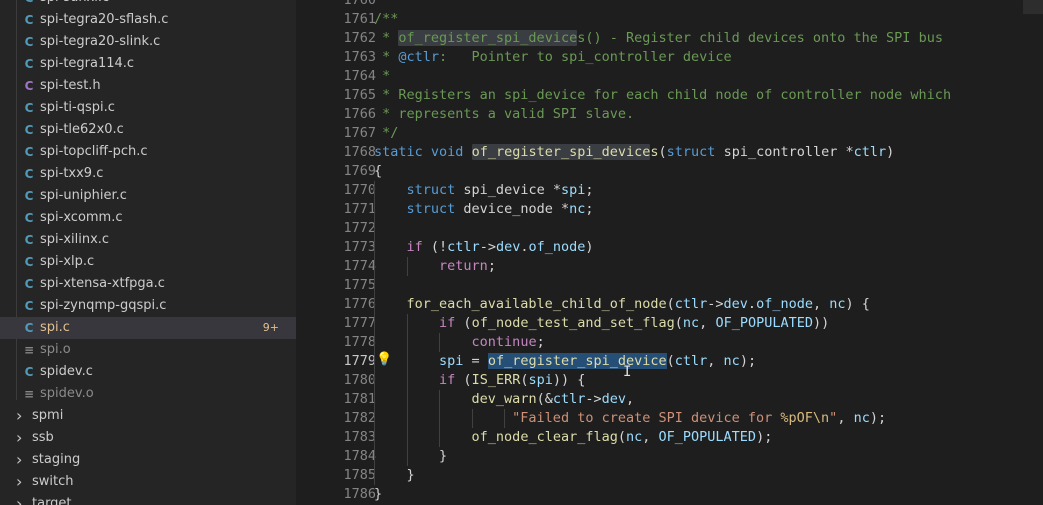 This screenshot has height=505, width=1043. I want to click on code-token: *, so click(386, 38).